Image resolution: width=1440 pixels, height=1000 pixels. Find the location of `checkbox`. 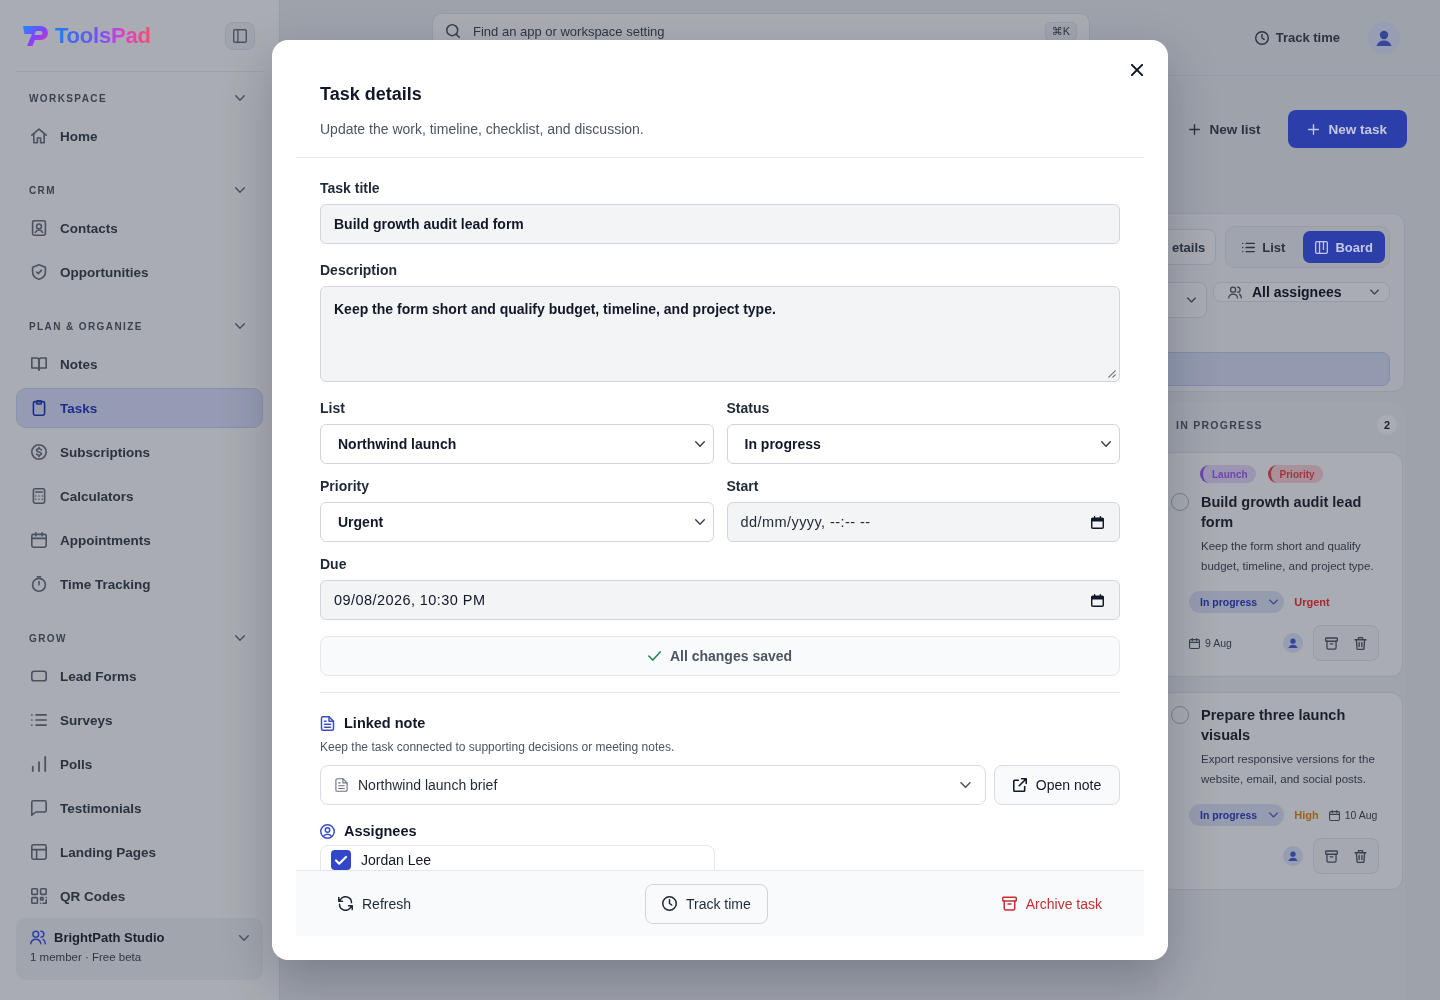

checkbox is located at coordinates (341, 860).